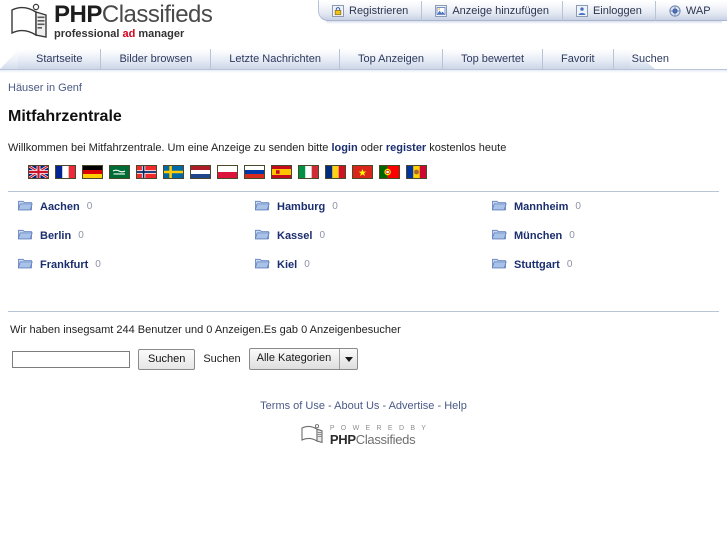  Describe the element at coordinates (29, 22) in the screenshot. I see `phpclassifieds-logo-icon` at that location.